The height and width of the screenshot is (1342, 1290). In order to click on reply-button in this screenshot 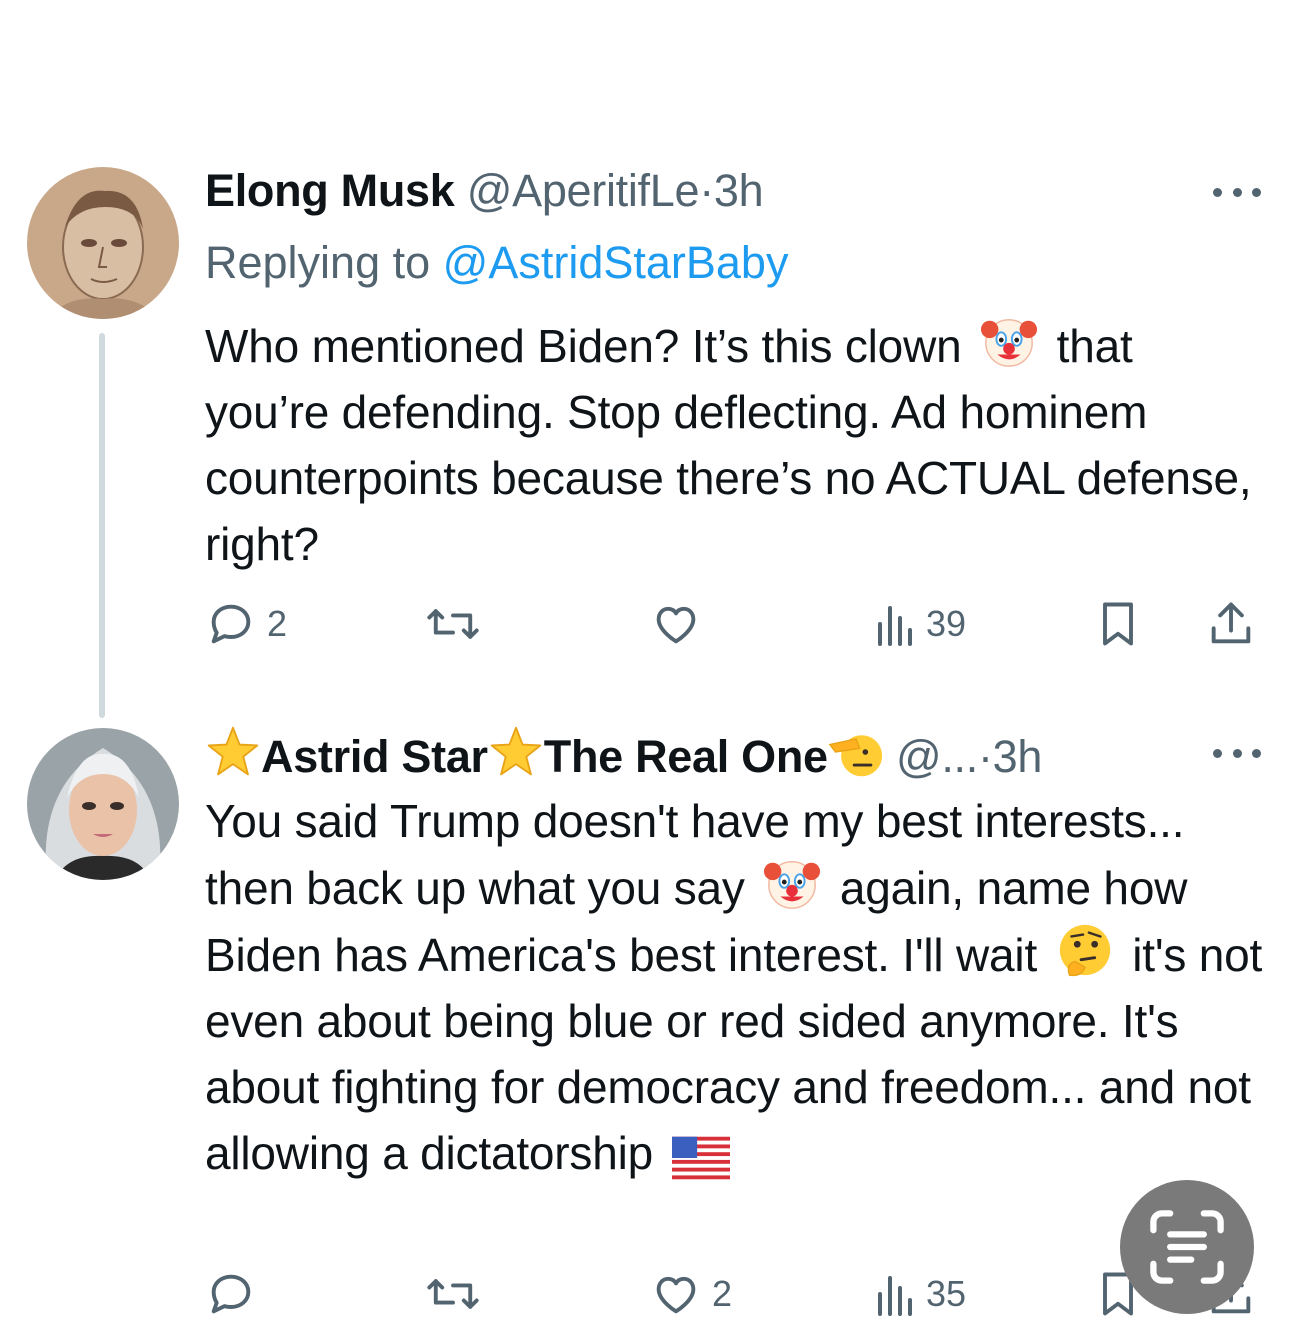, I will do `click(236, 1294)`.